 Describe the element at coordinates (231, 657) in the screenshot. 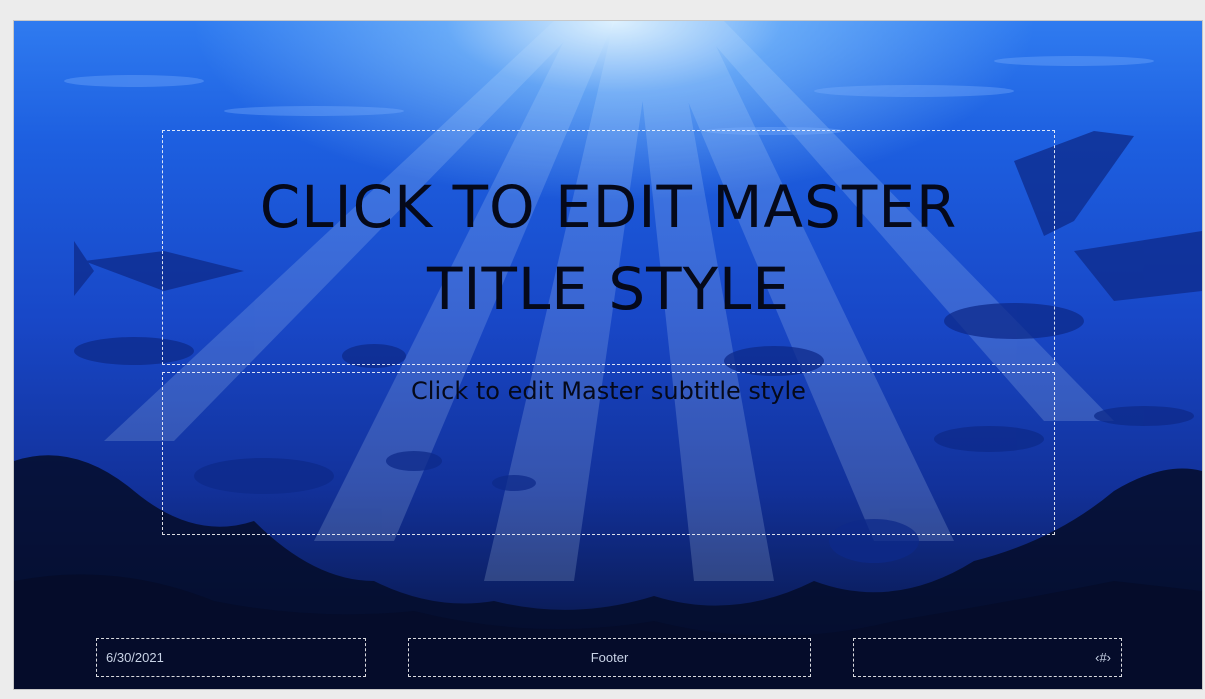

I see `date-placeholder: 6/30/2021` at that location.